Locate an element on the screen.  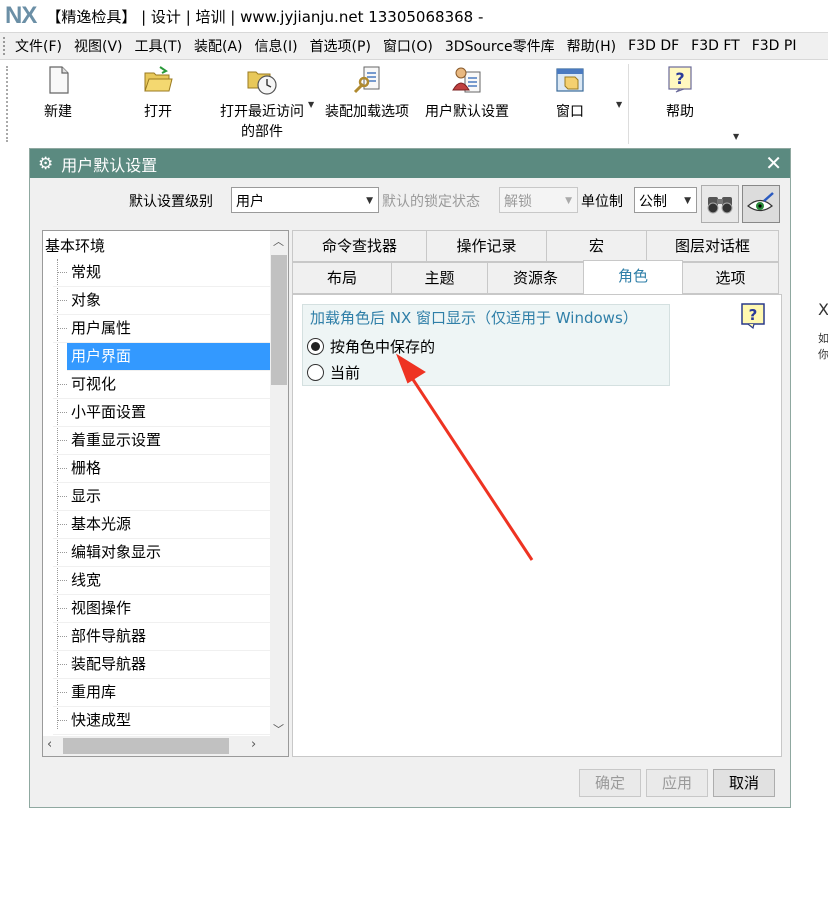
group-title: 加载角色后 NX 窗口显示（仅适用于 Windows） is located at coordinates (474, 318).